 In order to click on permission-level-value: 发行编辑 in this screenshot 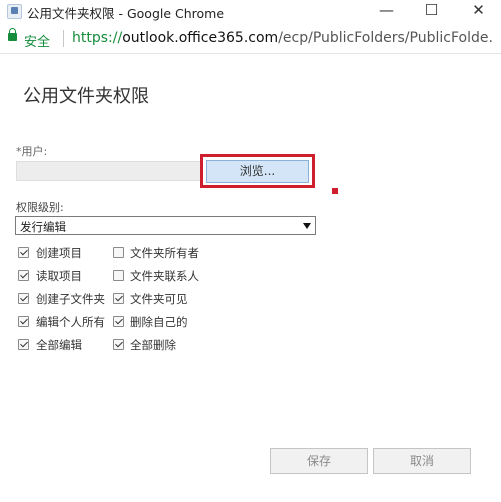, I will do `click(43, 227)`.